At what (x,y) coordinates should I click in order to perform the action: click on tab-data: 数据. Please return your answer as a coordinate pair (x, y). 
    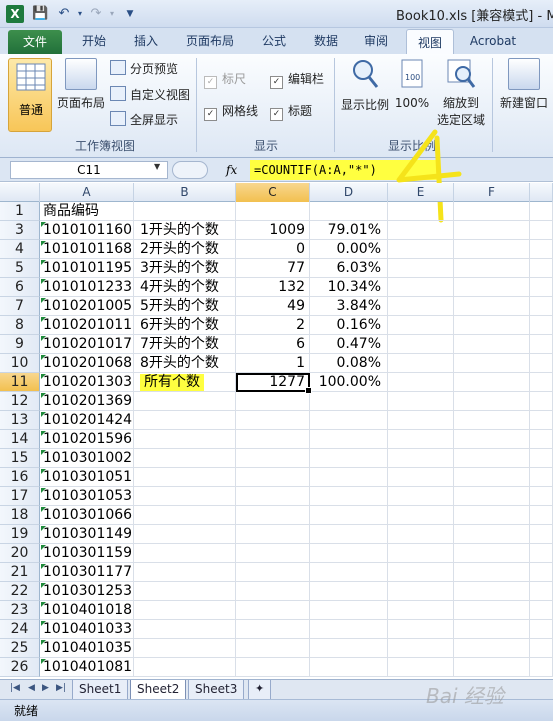
    Looking at the image, I should click on (326, 41).